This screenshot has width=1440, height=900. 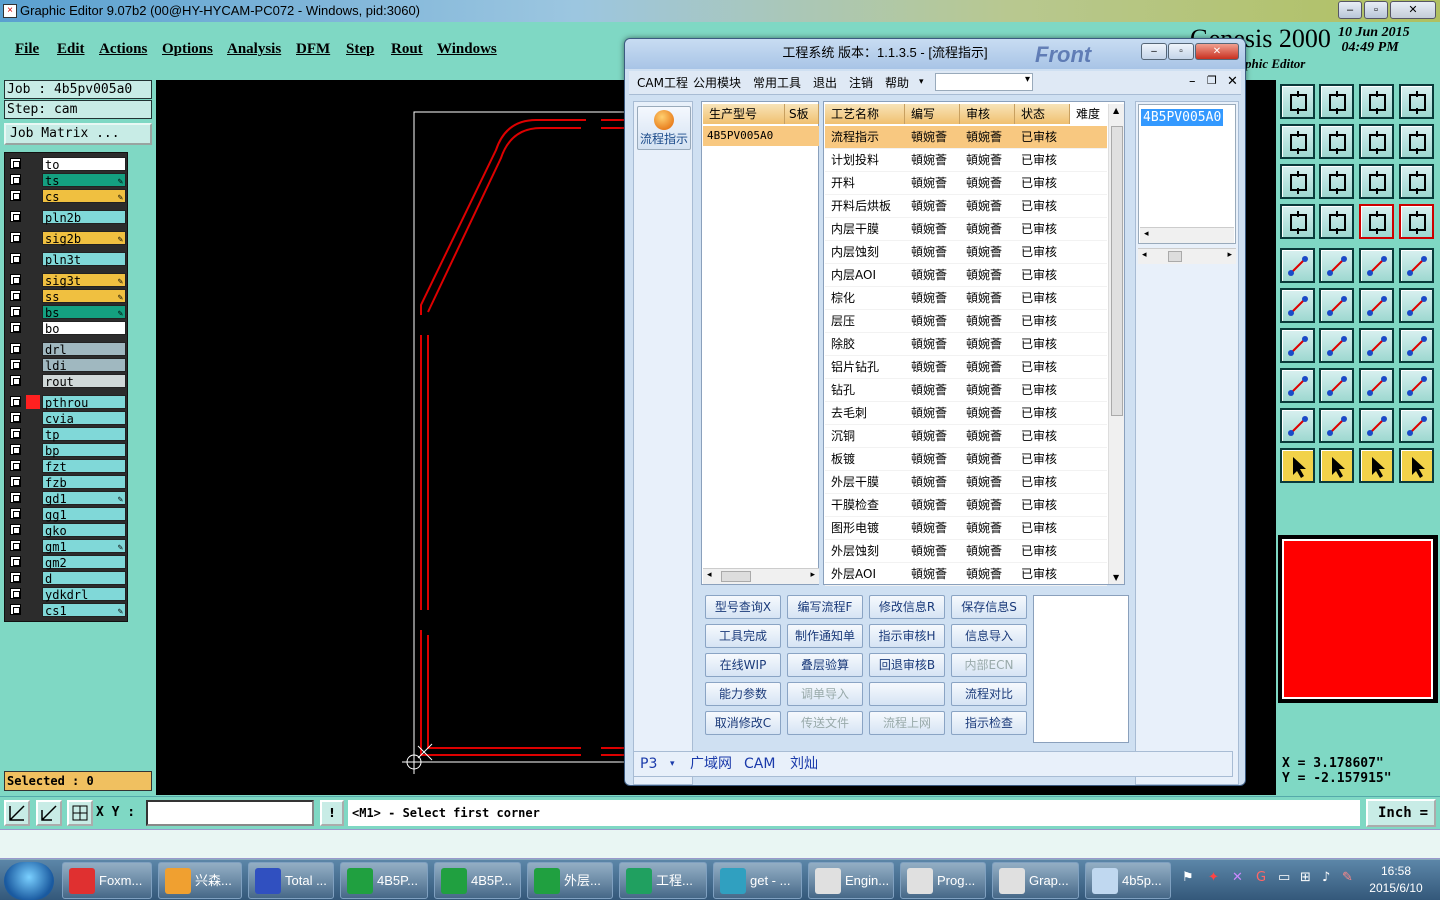 What do you see at coordinates (1413, 10) in the screenshot?
I see `close-button: ✕` at bounding box center [1413, 10].